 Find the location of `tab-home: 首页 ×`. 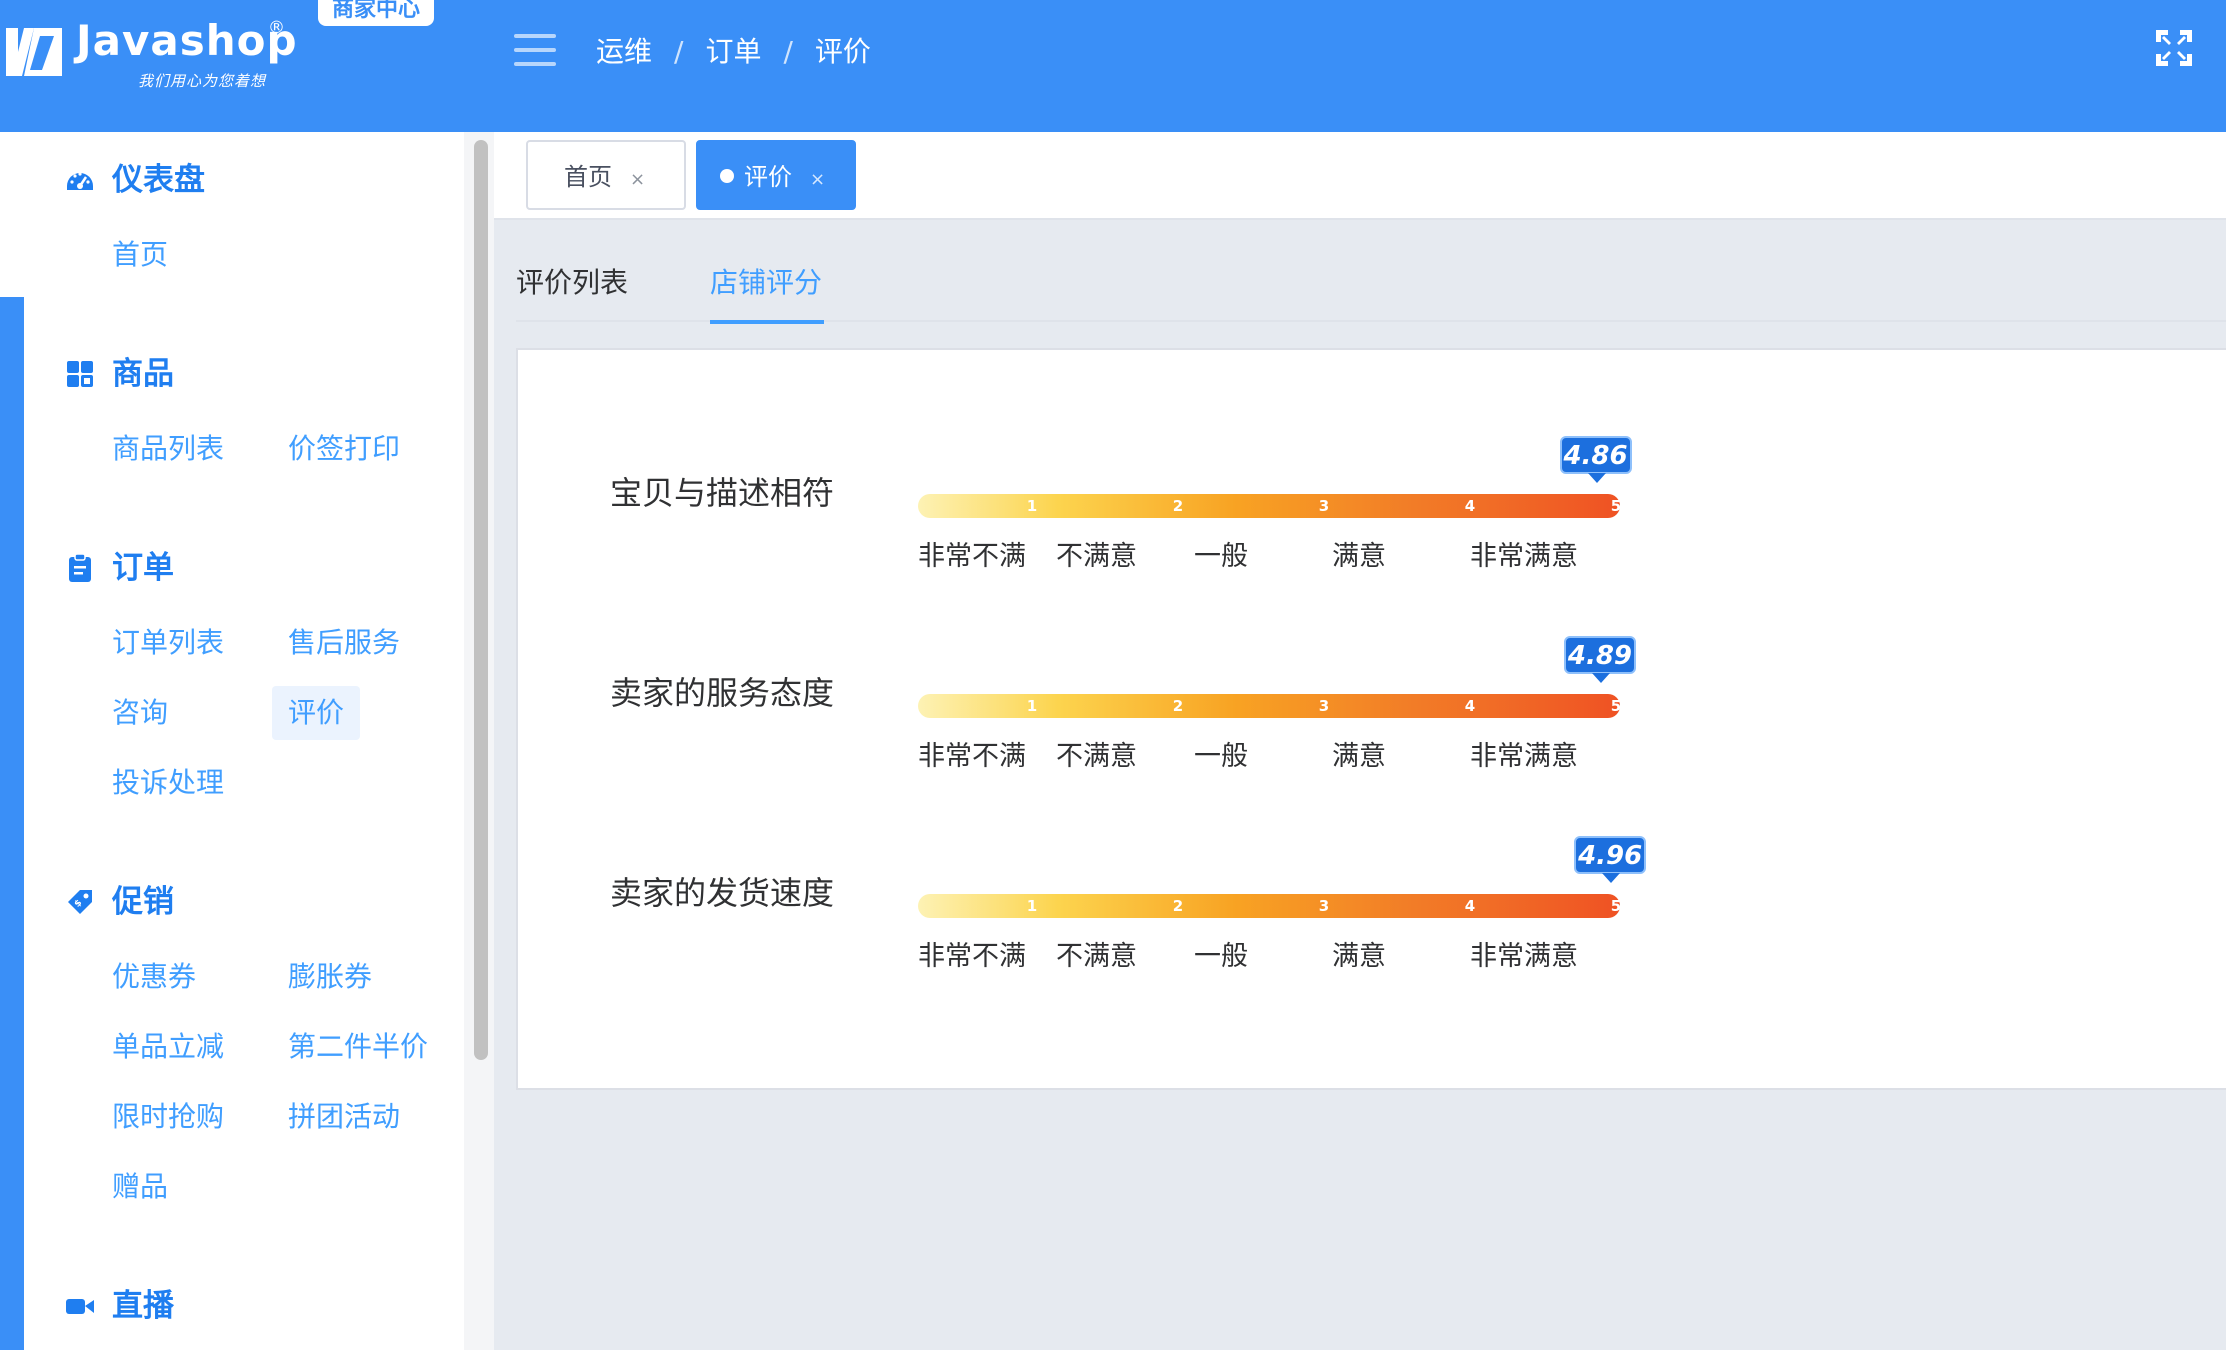

tab-home: 首页 × is located at coordinates (606, 175).